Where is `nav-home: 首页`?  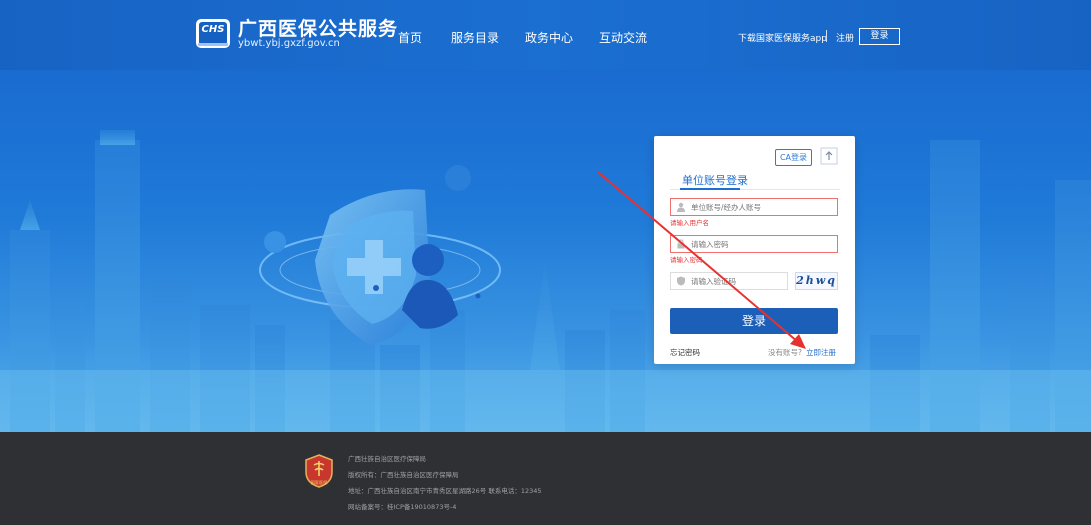
nav-home: 首页 is located at coordinates (410, 37).